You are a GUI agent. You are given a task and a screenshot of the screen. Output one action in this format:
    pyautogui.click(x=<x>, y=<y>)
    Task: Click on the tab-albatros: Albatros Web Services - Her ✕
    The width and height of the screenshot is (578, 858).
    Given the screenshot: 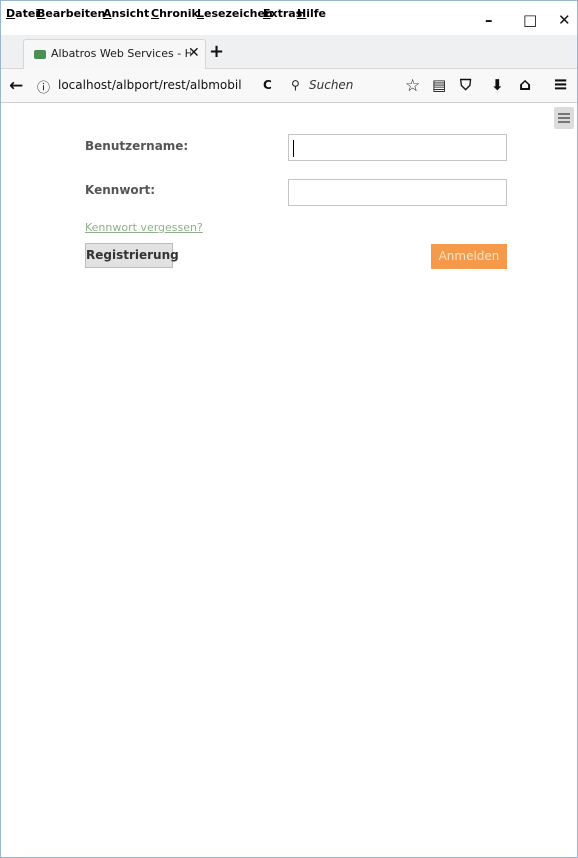 What is the action you would take?
    pyautogui.click(x=114, y=54)
    